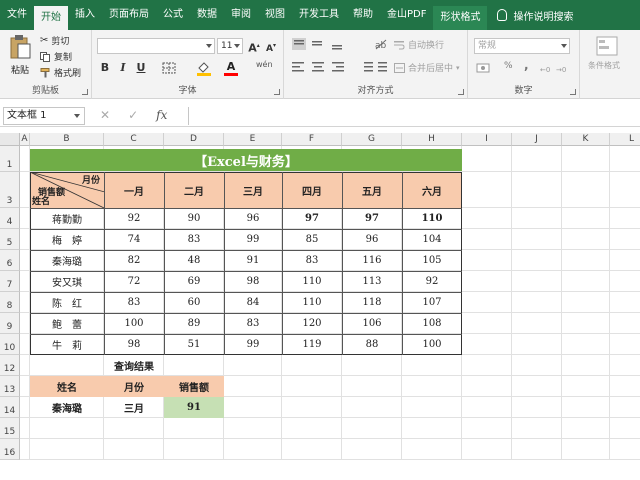 The width and height of the screenshot is (640, 480). I want to click on row-header-8: 8, so click(10, 302).